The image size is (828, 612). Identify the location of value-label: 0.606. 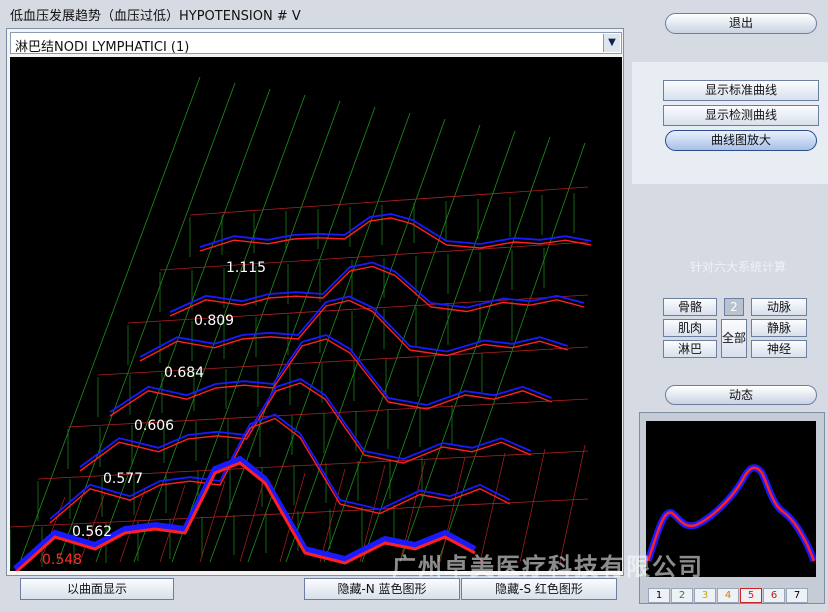
(154, 426).